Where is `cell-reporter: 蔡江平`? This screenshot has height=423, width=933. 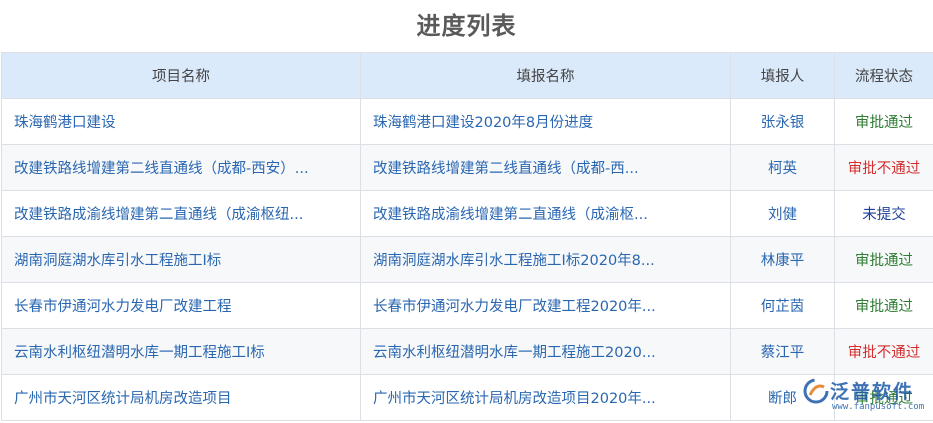 cell-reporter: 蔡江平 is located at coordinates (782, 351).